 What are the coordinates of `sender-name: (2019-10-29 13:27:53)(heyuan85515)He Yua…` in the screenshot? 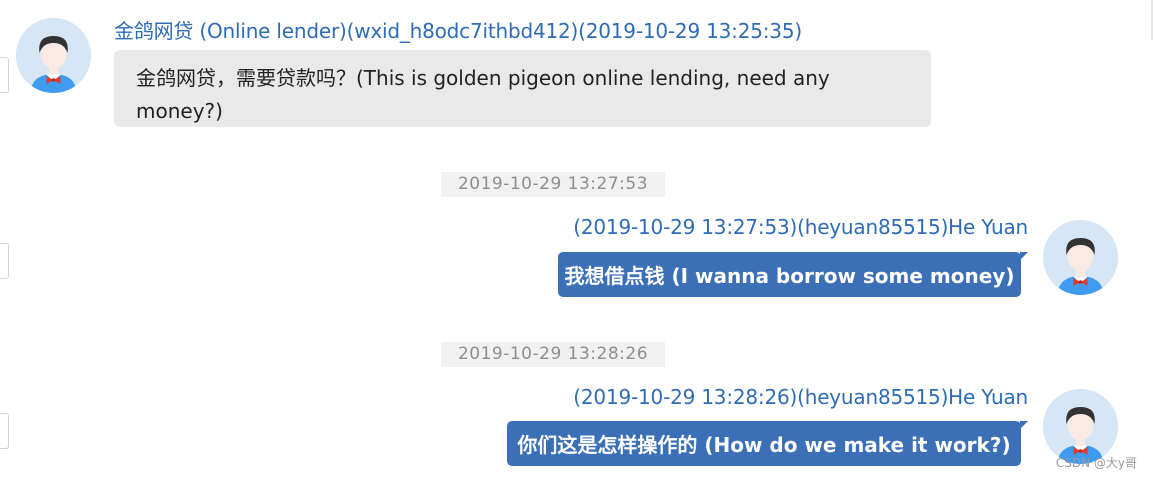 It's located at (800, 227).